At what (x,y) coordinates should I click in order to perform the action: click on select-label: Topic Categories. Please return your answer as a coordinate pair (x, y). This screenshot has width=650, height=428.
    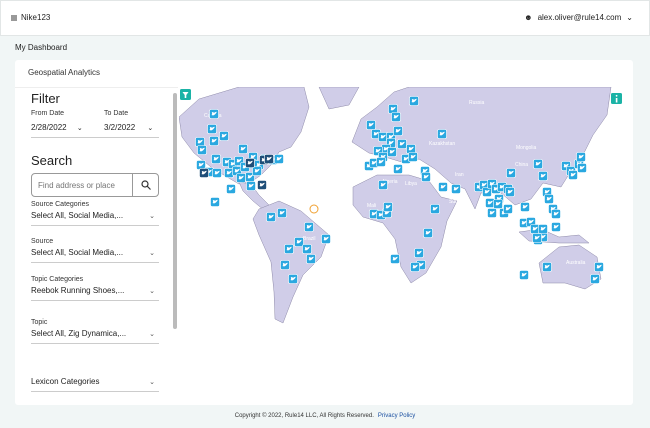
    Looking at the image, I should click on (57, 279).